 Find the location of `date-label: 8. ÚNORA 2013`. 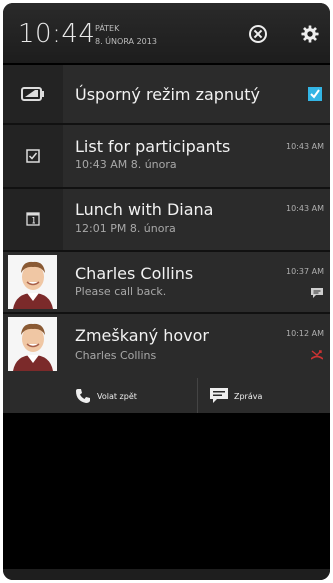

date-label: 8. ÚNORA 2013 is located at coordinates (126, 41).